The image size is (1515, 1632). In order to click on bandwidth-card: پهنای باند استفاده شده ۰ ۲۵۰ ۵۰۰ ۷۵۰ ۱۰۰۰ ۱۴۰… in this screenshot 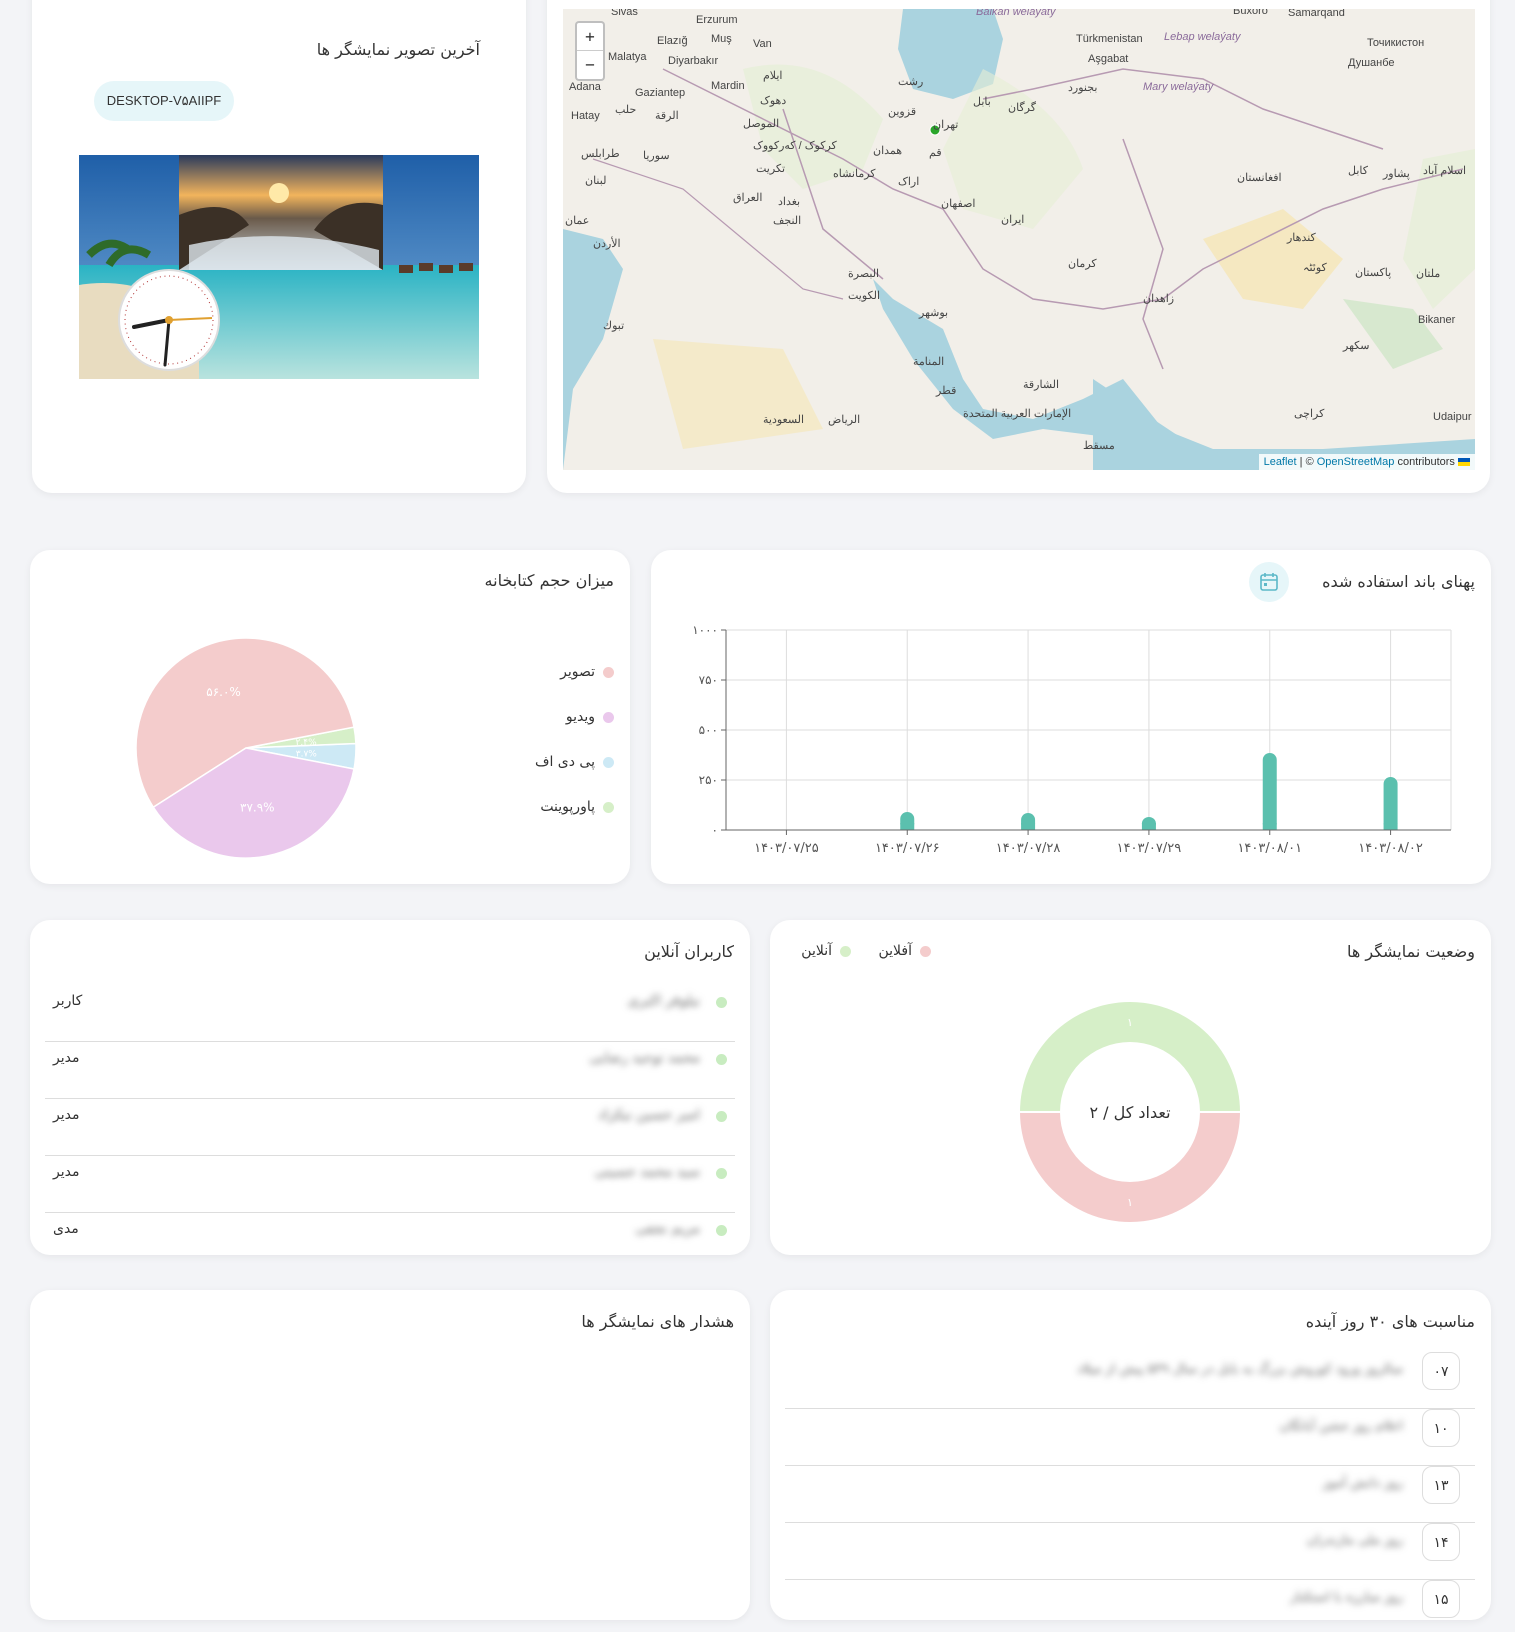, I will do `click(1071, 717)`.